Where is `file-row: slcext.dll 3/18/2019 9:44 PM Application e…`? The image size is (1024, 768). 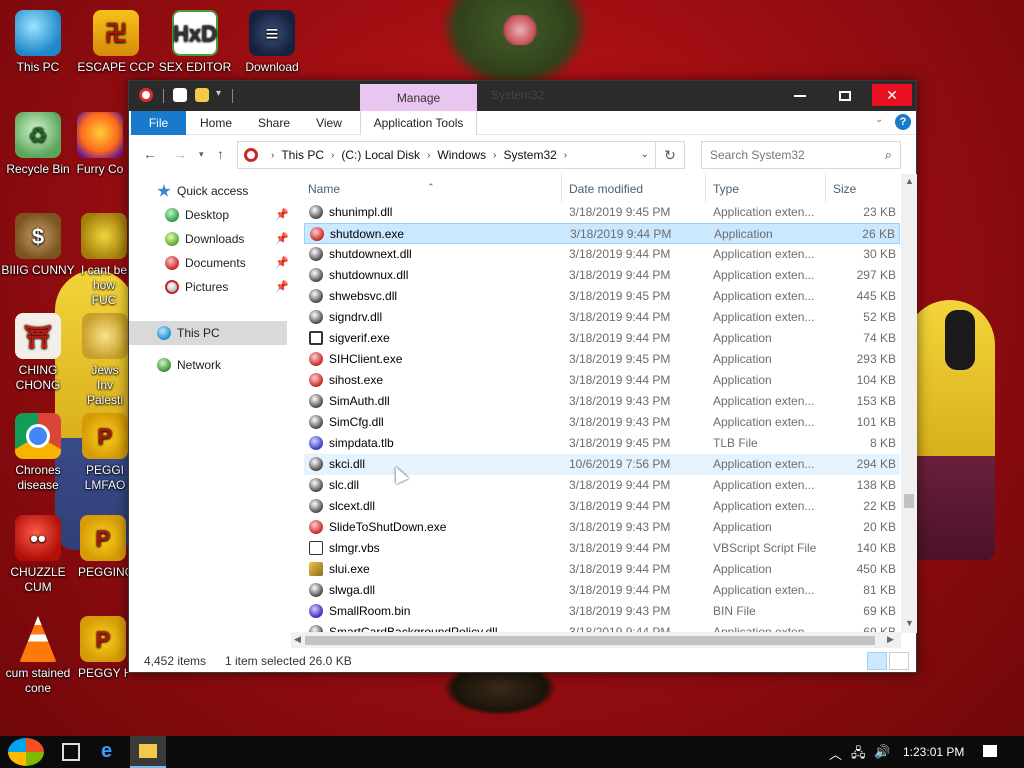 file-row: slcext.dll 3/18/2019 9:44 PM Application e… is located at coordinates (602, 506).